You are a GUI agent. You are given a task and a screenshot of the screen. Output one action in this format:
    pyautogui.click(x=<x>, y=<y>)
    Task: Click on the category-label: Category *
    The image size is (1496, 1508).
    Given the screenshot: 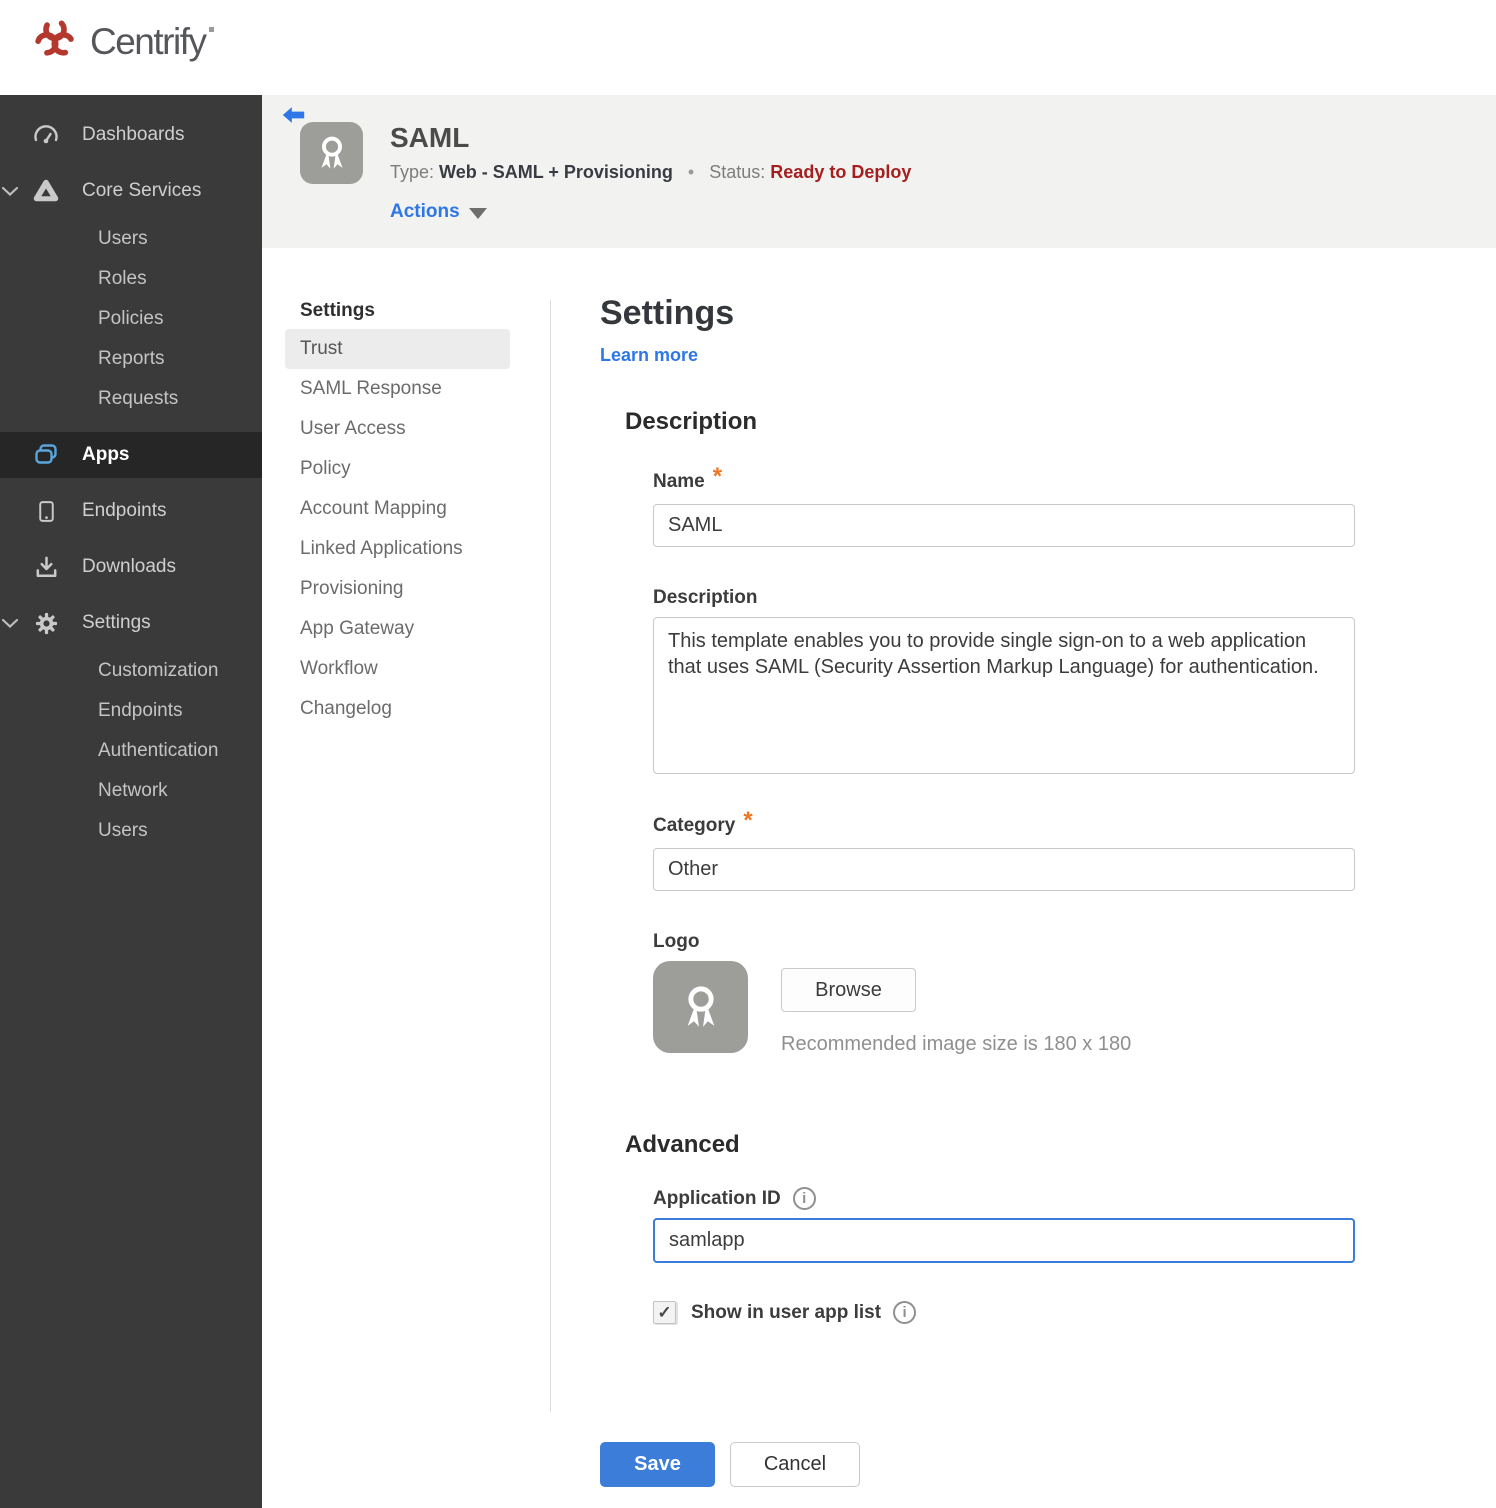 What is the action you would take?
    pyautogui.click(x=703, y=821)
    